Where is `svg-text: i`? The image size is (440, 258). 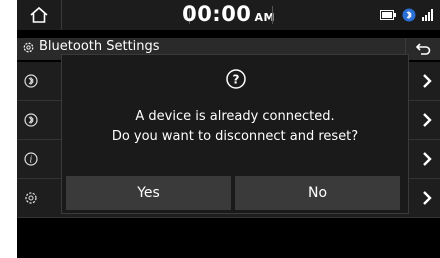 svg-text: i is located at coordinates (31, 161).